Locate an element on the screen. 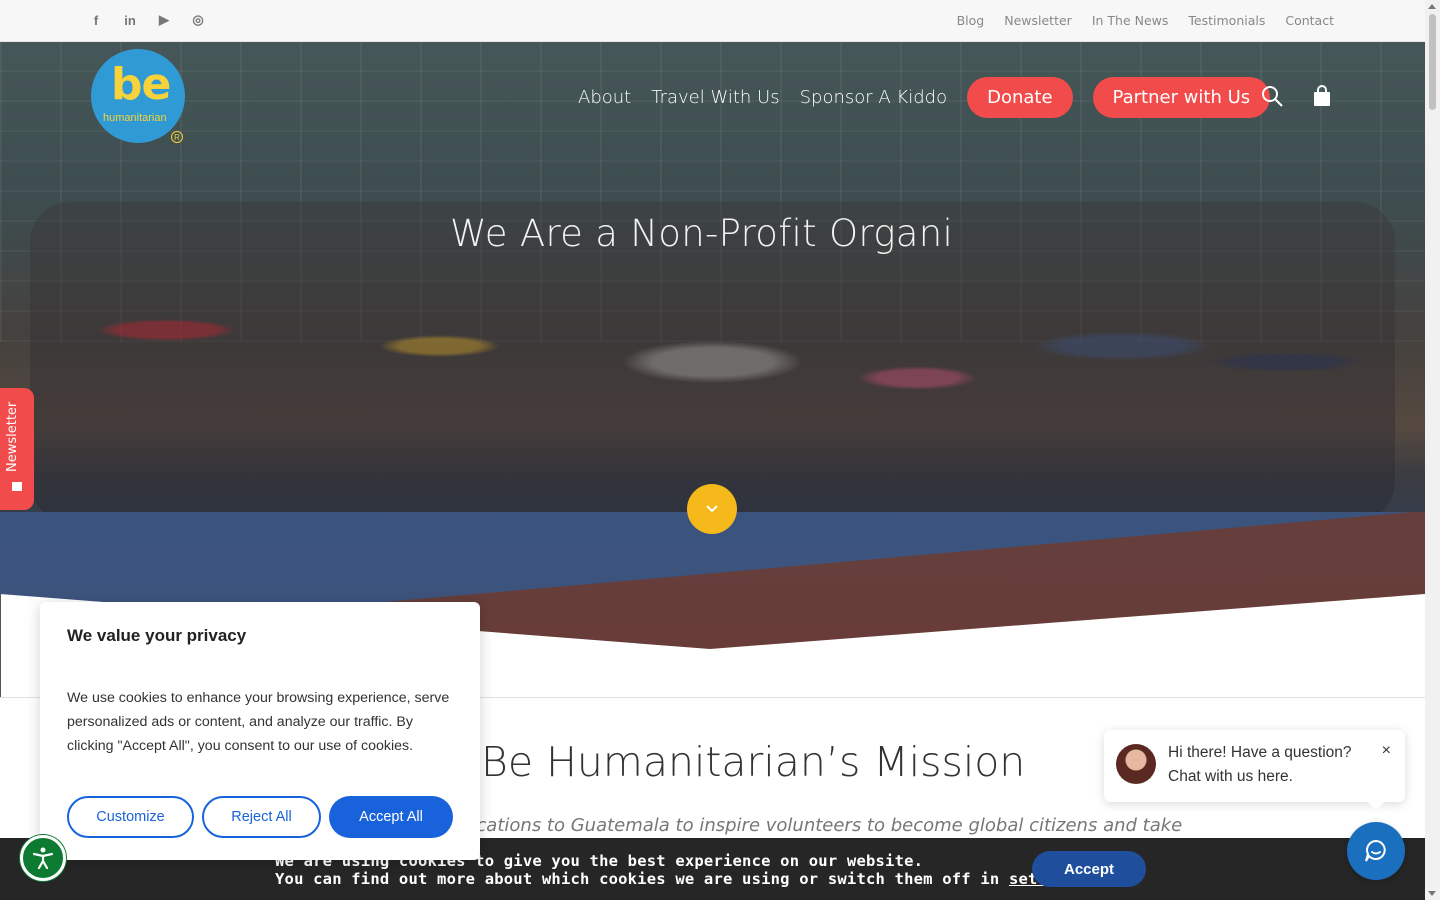 Image resolution: width=1440 pixels, height=900 pixels. accessibility-button is located at coordinates (43, 858).